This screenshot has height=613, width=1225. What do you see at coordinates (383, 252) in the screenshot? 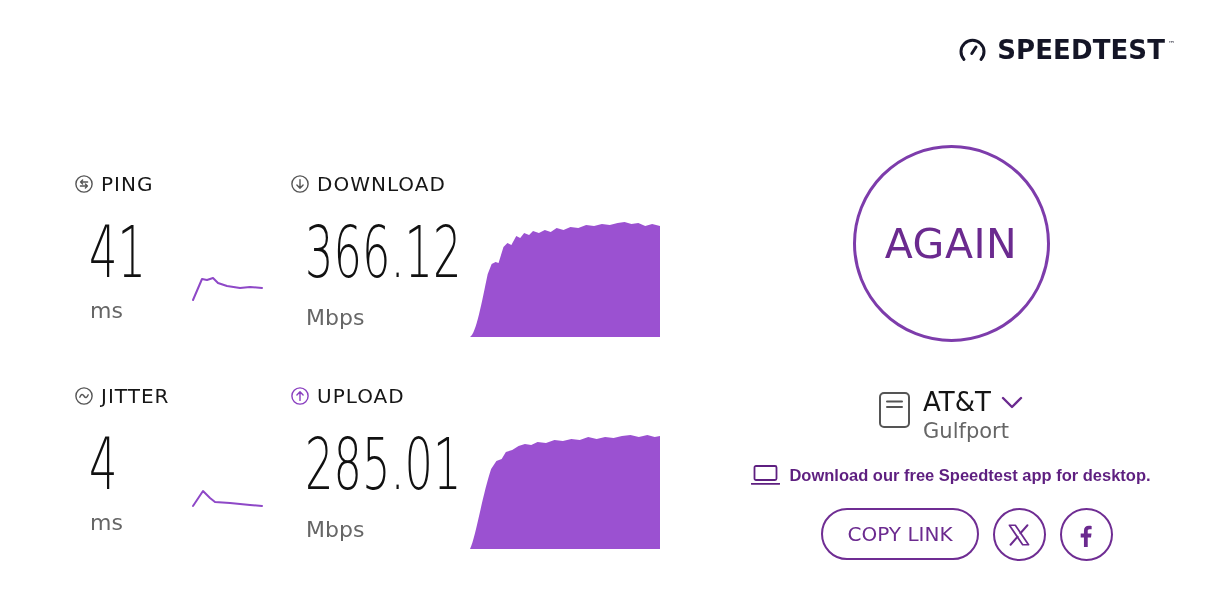
I see `metric-value: 366.12` at bounding box center [383, 252].